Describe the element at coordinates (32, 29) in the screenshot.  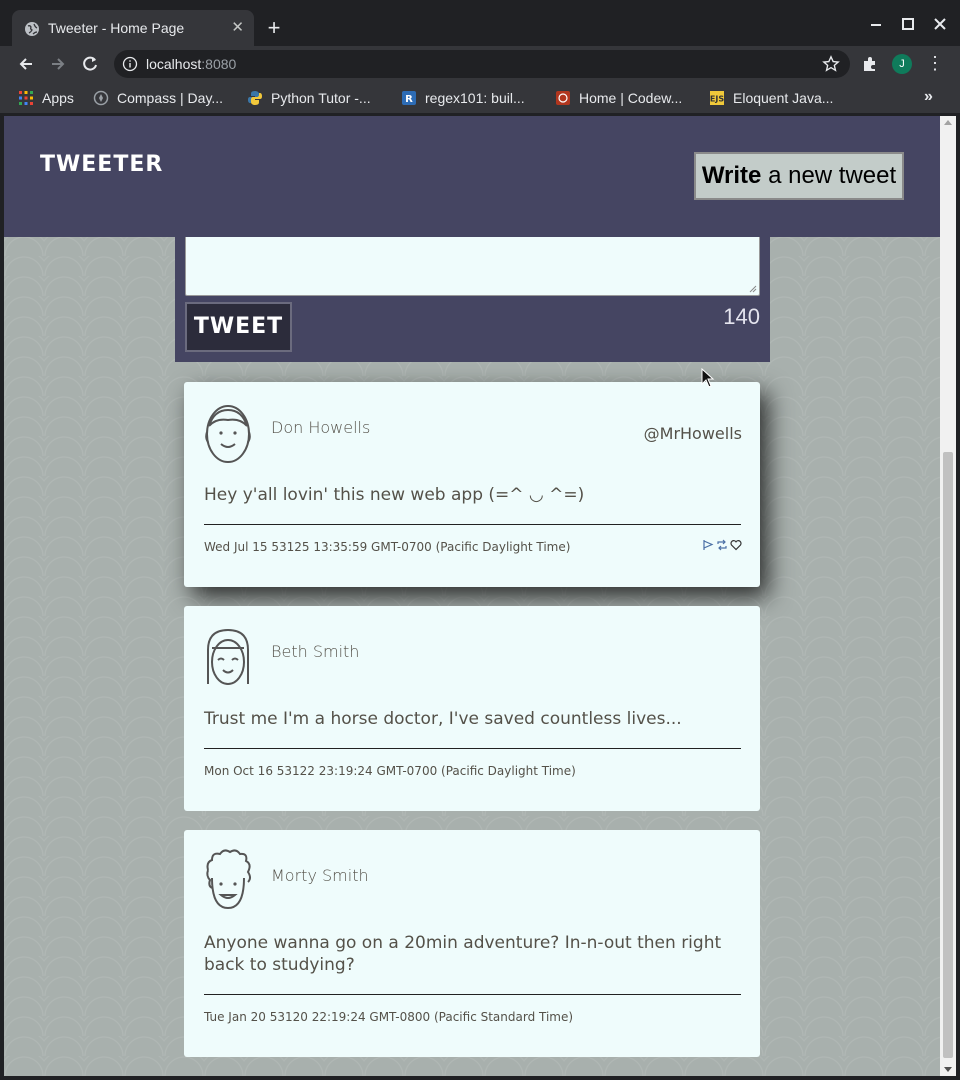
I see `globe-icon` at that location.